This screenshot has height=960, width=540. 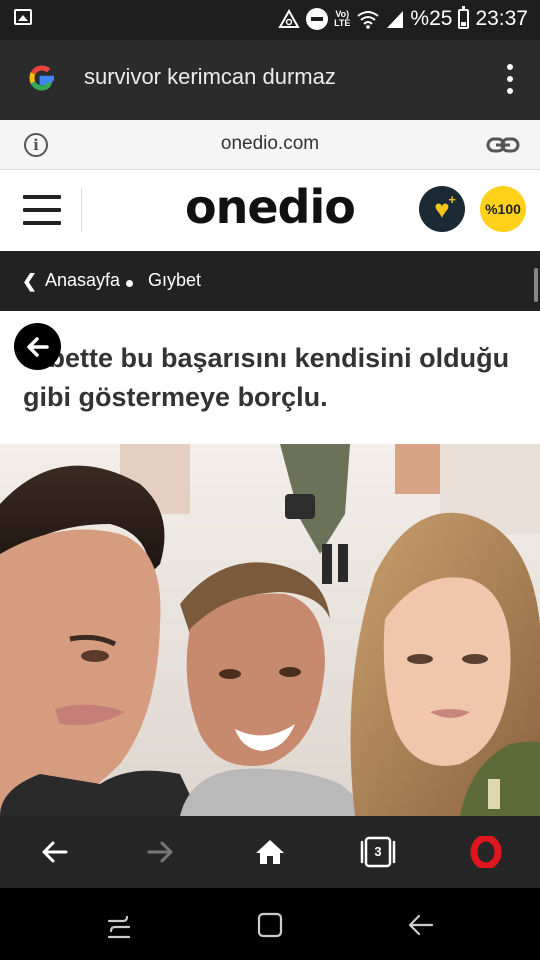 I want to click on domain-text: onedio.com, so click(x=270, y=143).